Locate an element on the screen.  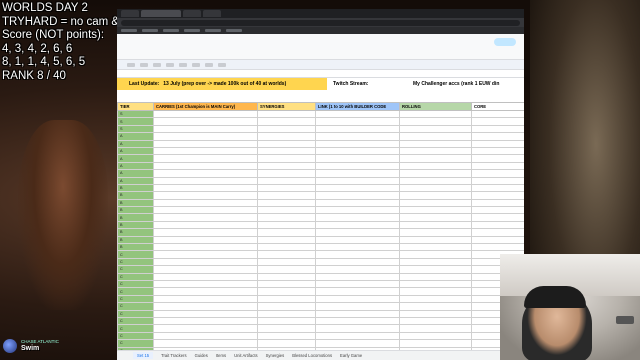
browser-tab is located at coordinates (192, 13).